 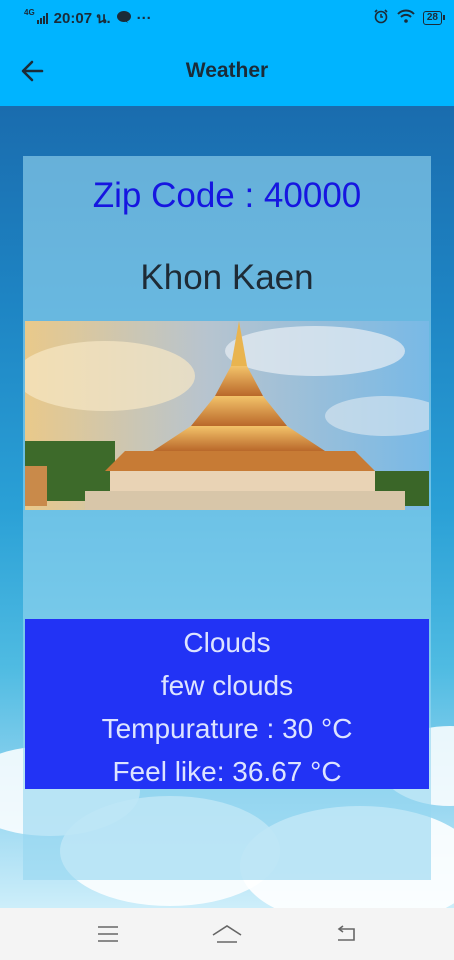 I want to click on feels-like-label: Feel like: 36.67 °C, so click(x=227, y=771).